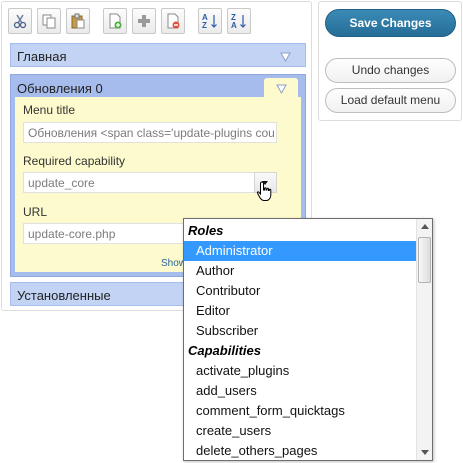 The width and height of the screenshot is (463, 463). I want to click on delete-icon, so click(173, 21).